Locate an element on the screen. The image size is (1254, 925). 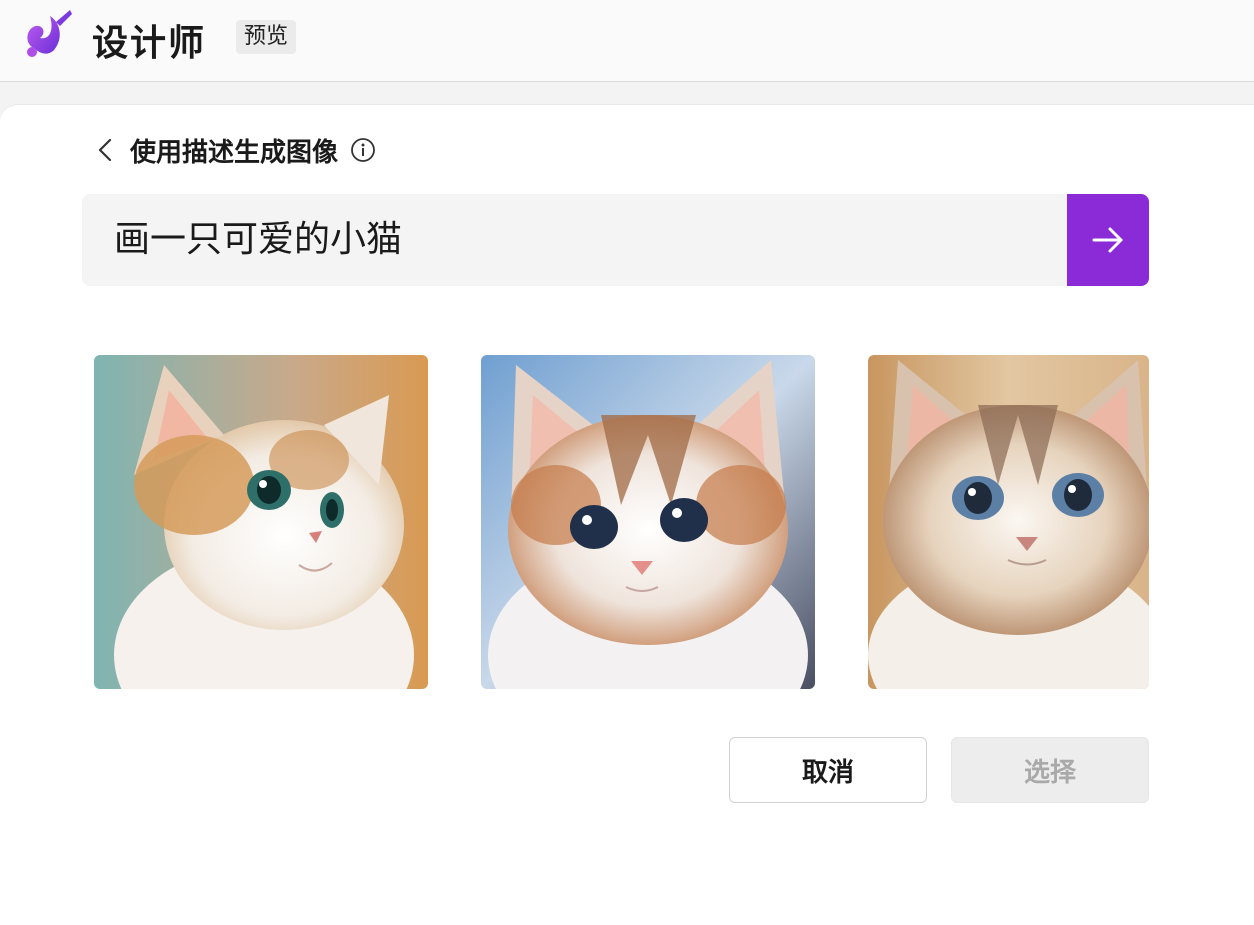
submit-button is located at coordinates (1108, 240).